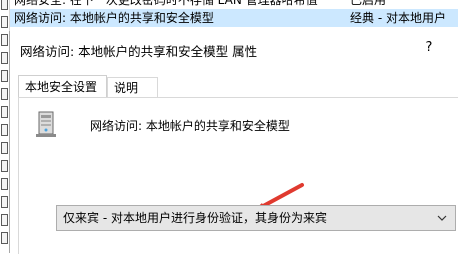 Image resolution: width=458 pixels, height=254 pixels. What do you see at coordinates (62, 86) in the screenshot?
I see `tab-local-security-setting: 本地安全设置` at bounding box center [62, 86].